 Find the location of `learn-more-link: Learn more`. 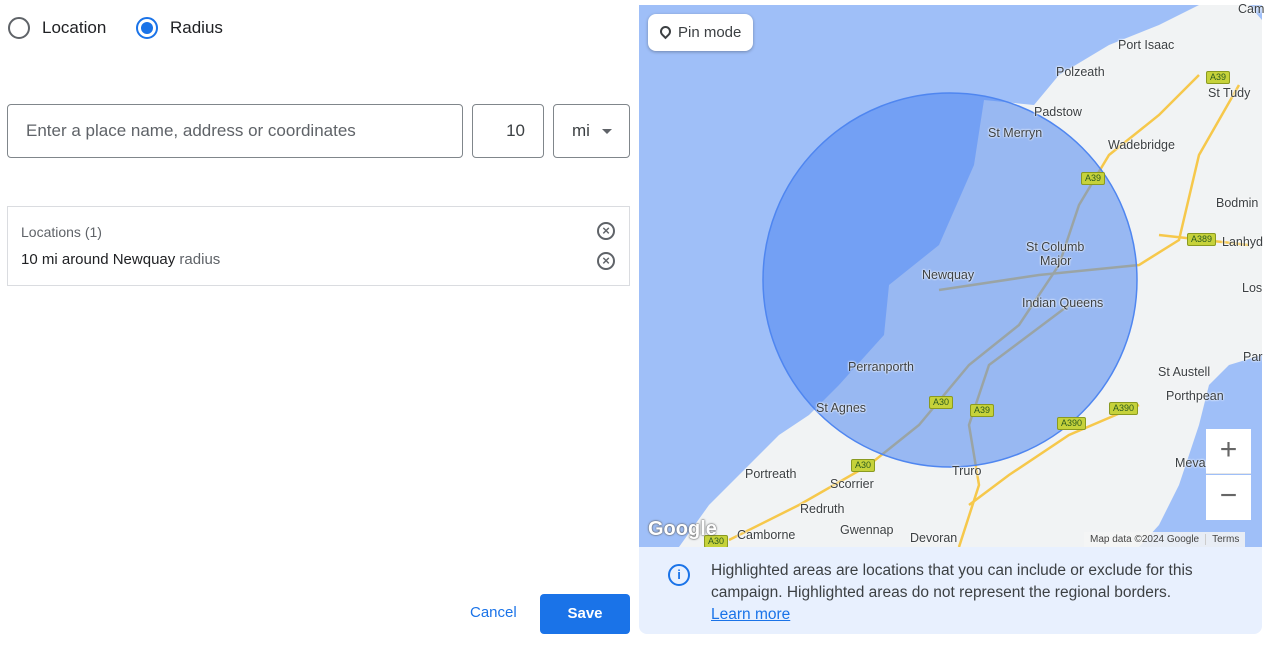

learn-more-link: Learn more is located at coordinates (750, 614).